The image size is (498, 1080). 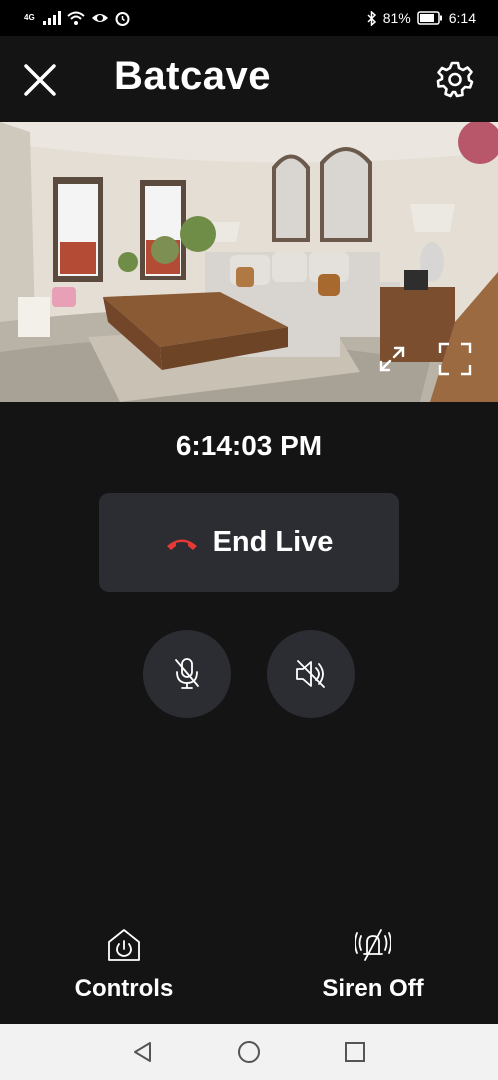 I want to click on network-type: 4G, so click(x=29, y=17).